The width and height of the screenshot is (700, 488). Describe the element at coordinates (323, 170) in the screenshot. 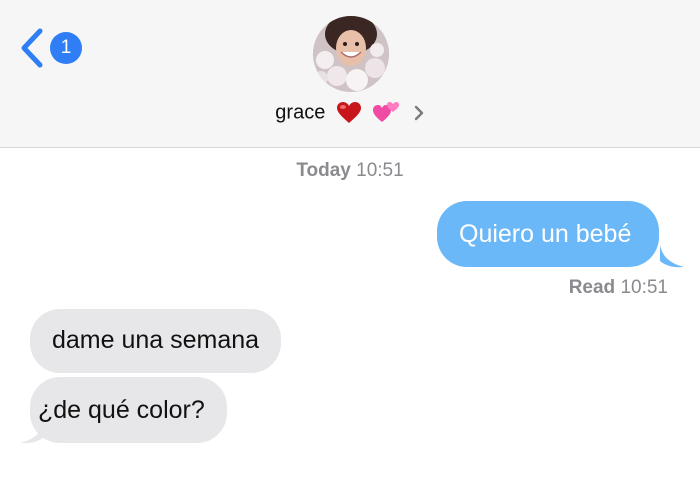

I see `date-label: Today` at that location.